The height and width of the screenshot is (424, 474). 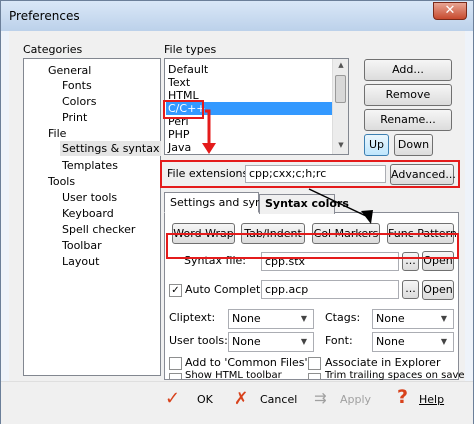 I want to click on tree-item-fonts: Fonts, so click(x=77, y=85).